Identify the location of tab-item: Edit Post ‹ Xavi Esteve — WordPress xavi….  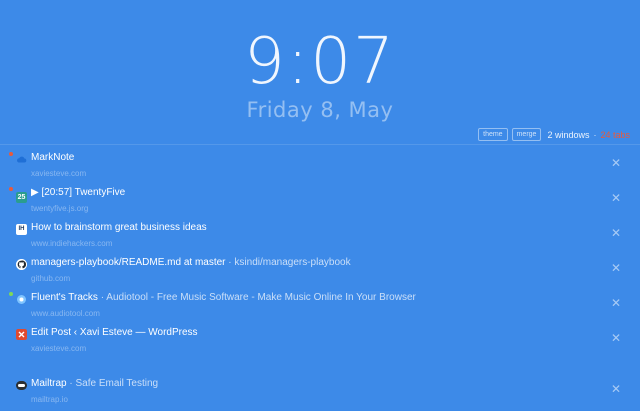
(320, 342).